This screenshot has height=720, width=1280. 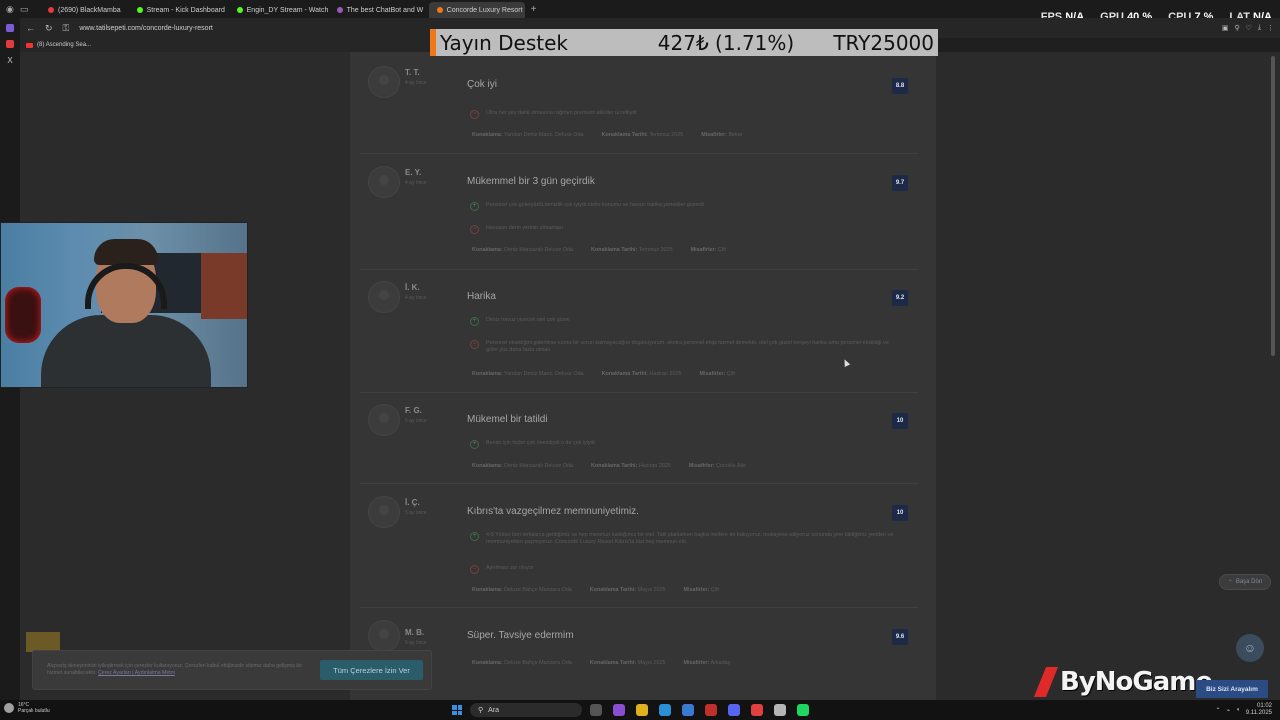 I want to click on back-to-top-button: ⌃ Başa Dön, so click(x=1245, y=582).